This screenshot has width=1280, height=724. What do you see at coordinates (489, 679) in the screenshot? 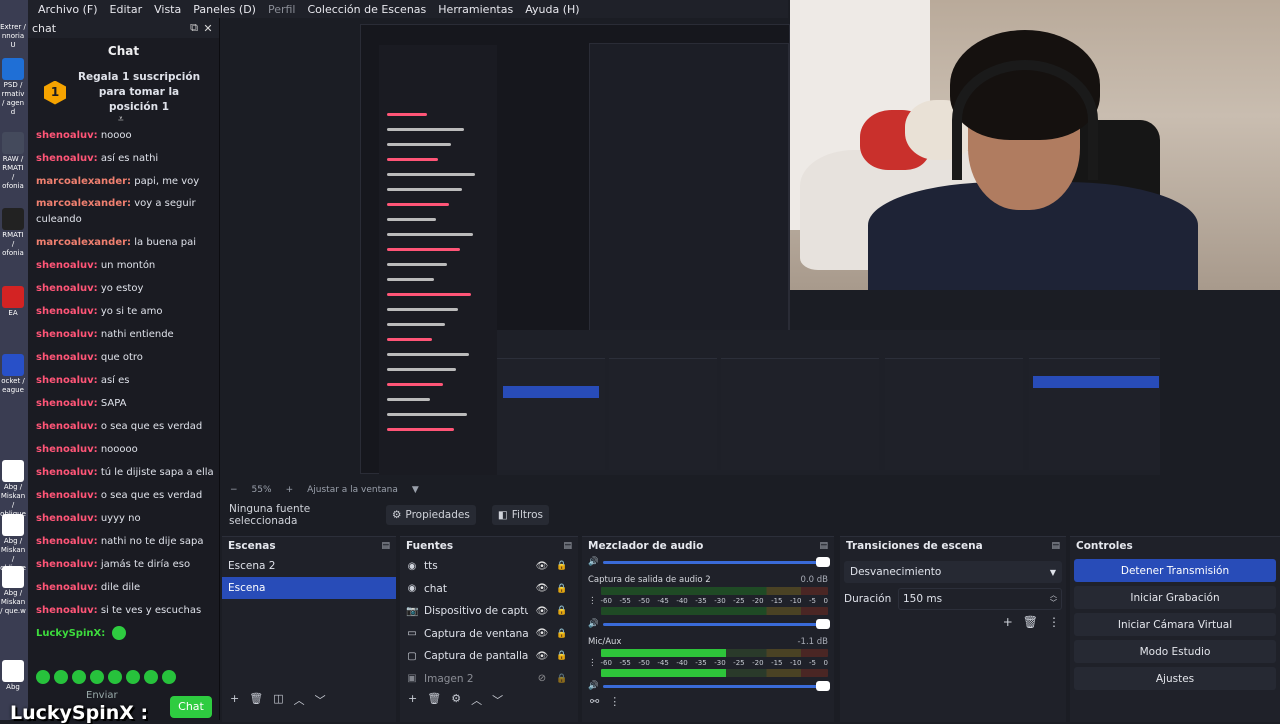
I see `source-item: ▣ Imagen 2 ⊘ 🔒` at bounding box center [489, 679].